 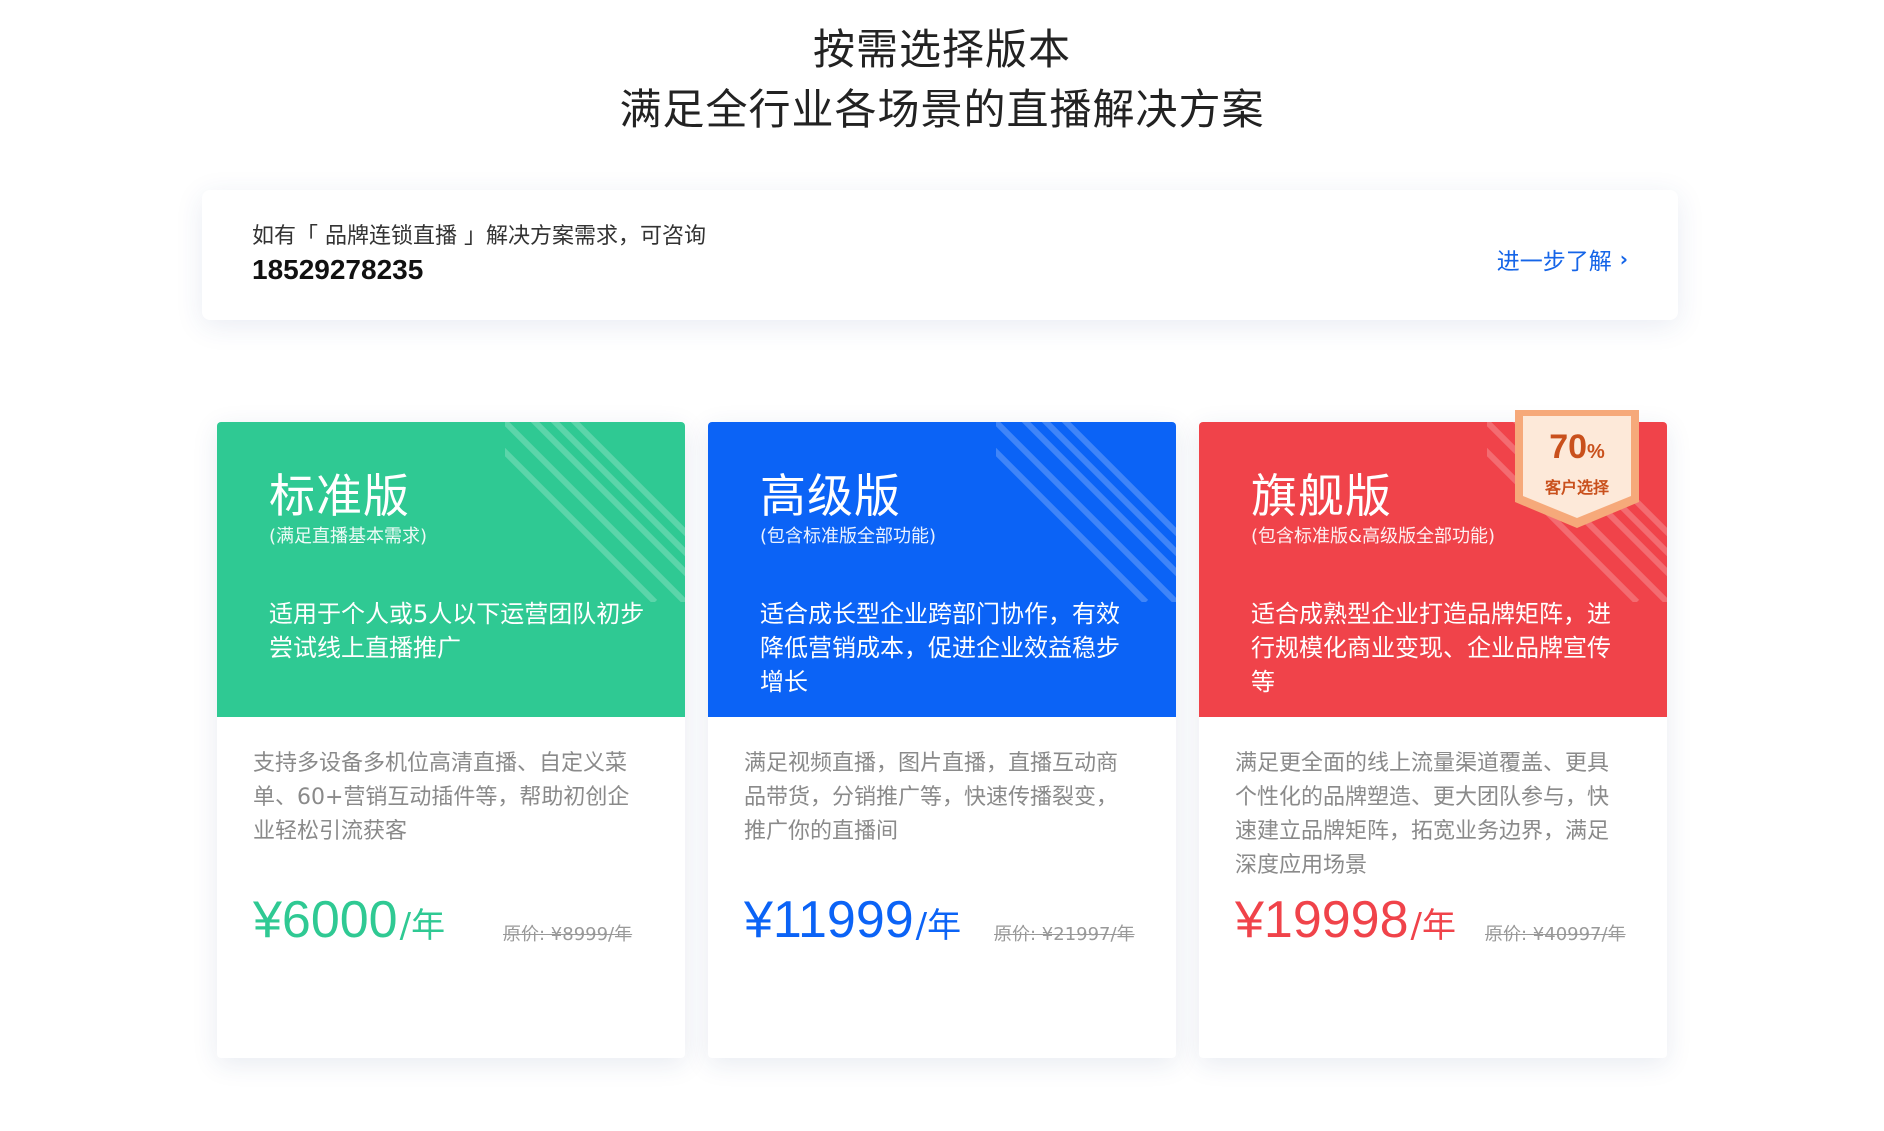 I want to click on popular-badge: 70% 客户选择, so click(x=1577, y=469).